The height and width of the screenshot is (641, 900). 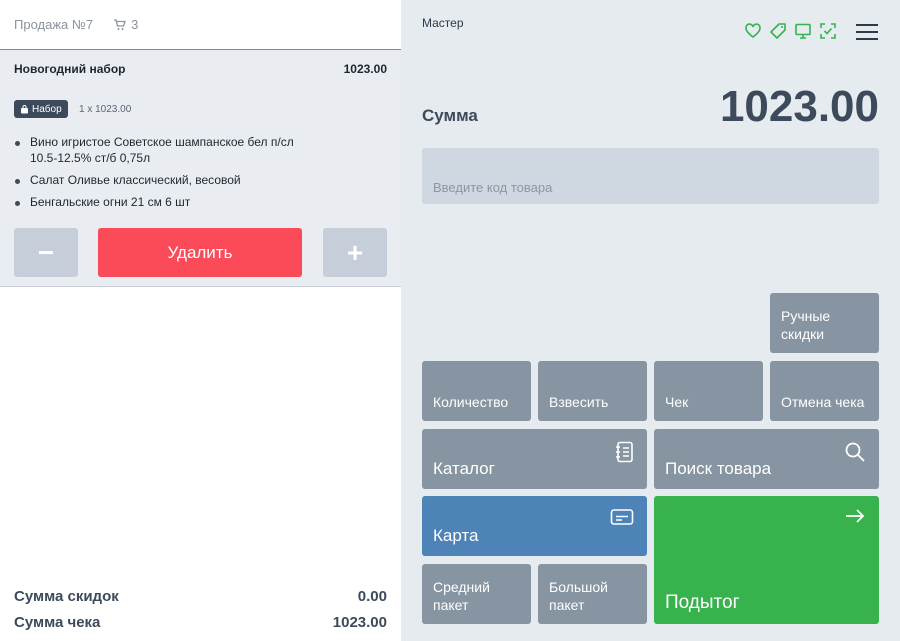 What do you see at coordinates (120, 24) in the screenshot?
I see `cart-icon` at bounding box center [120, 24].